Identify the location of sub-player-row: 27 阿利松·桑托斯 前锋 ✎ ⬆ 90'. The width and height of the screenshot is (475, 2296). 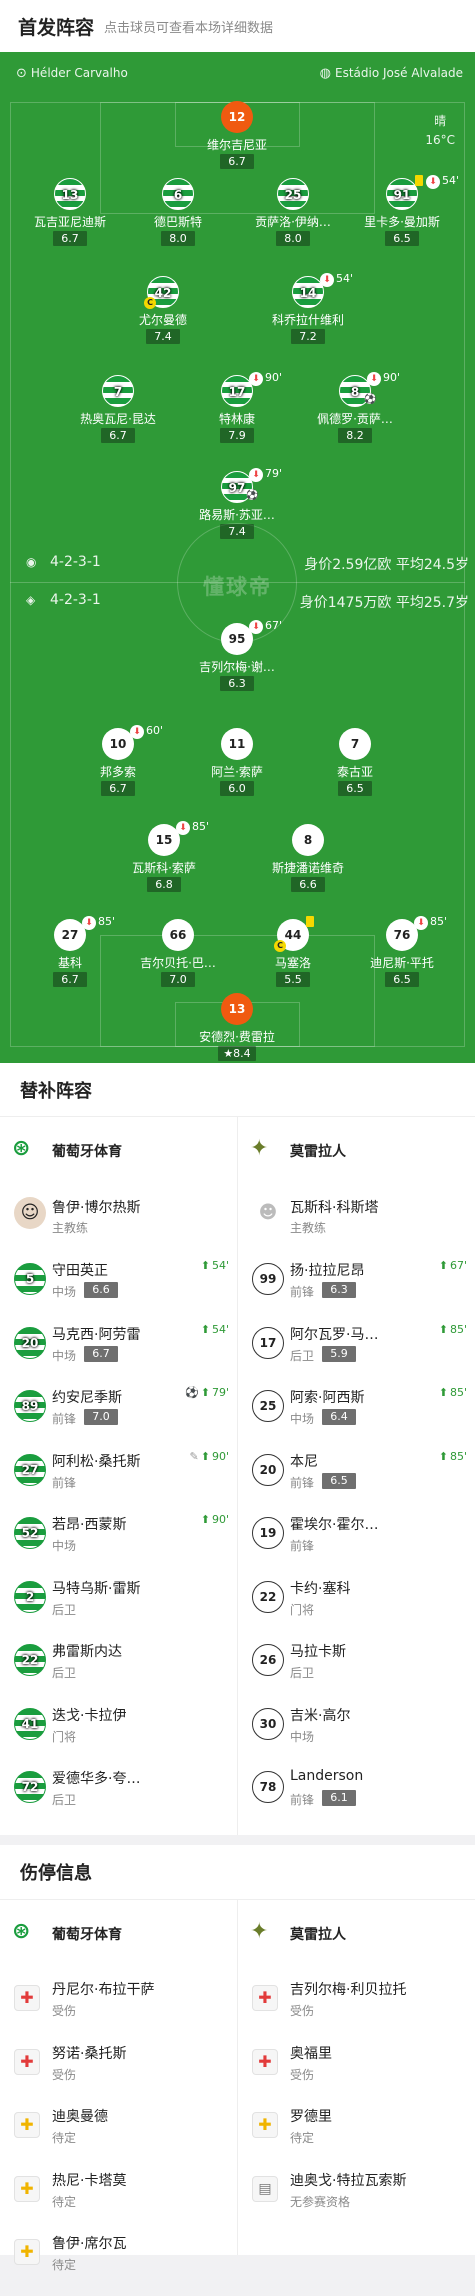
(118, 1469).